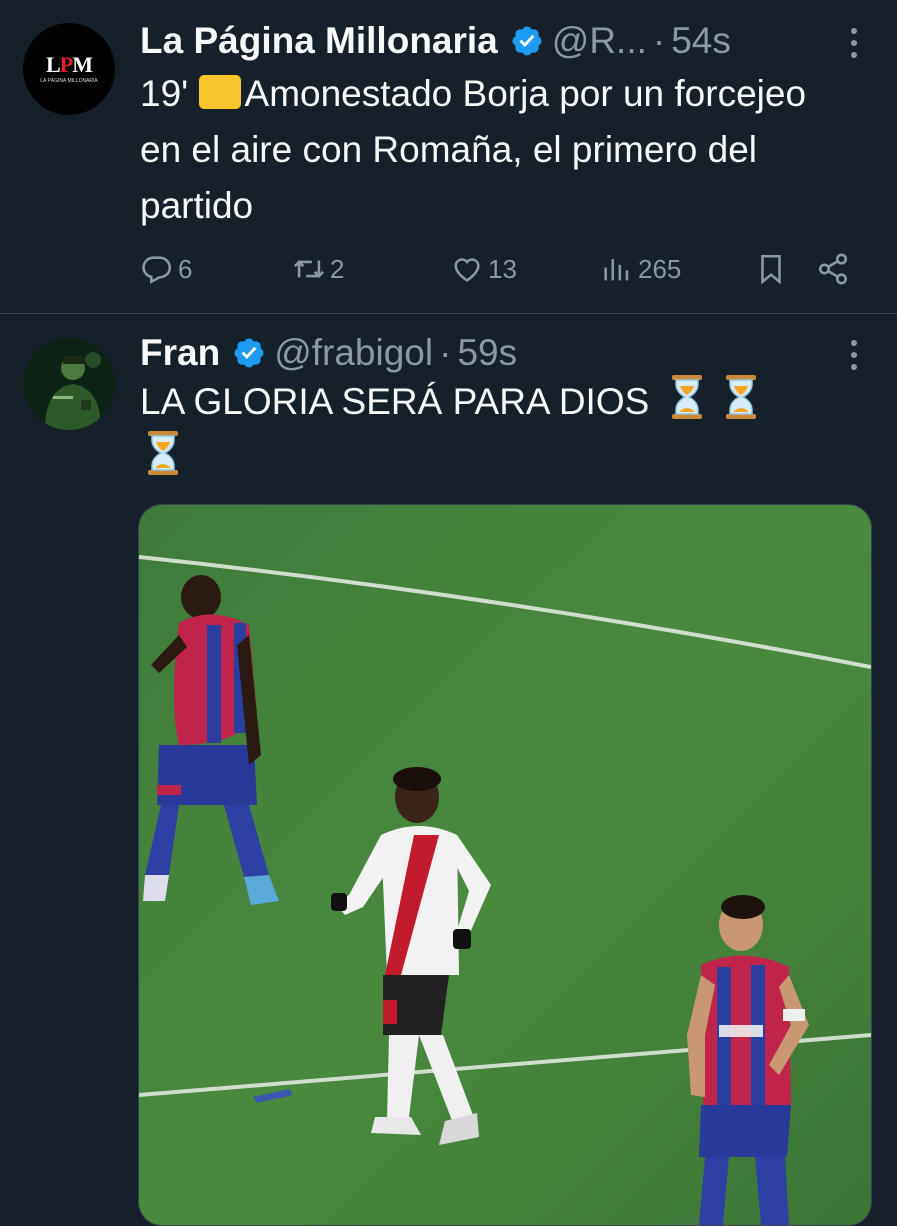 Image resolution: width=897 pixels, height=1226 pixels. I want to click on tweet-time: 59s, so click(487, 353).